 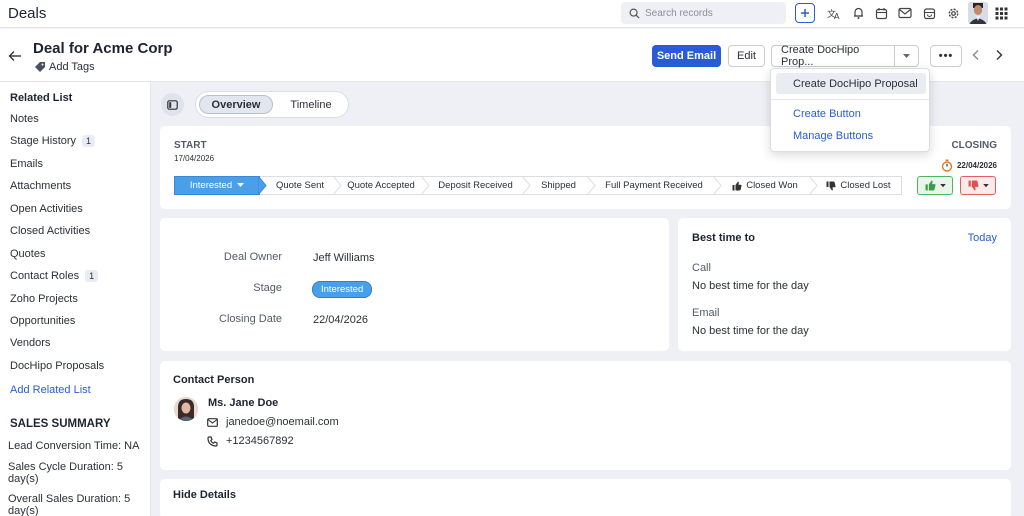 I want to click on menu-item-create-dochipo-proposal: Create DocHipo Proposal, so click(x=851, y=83).